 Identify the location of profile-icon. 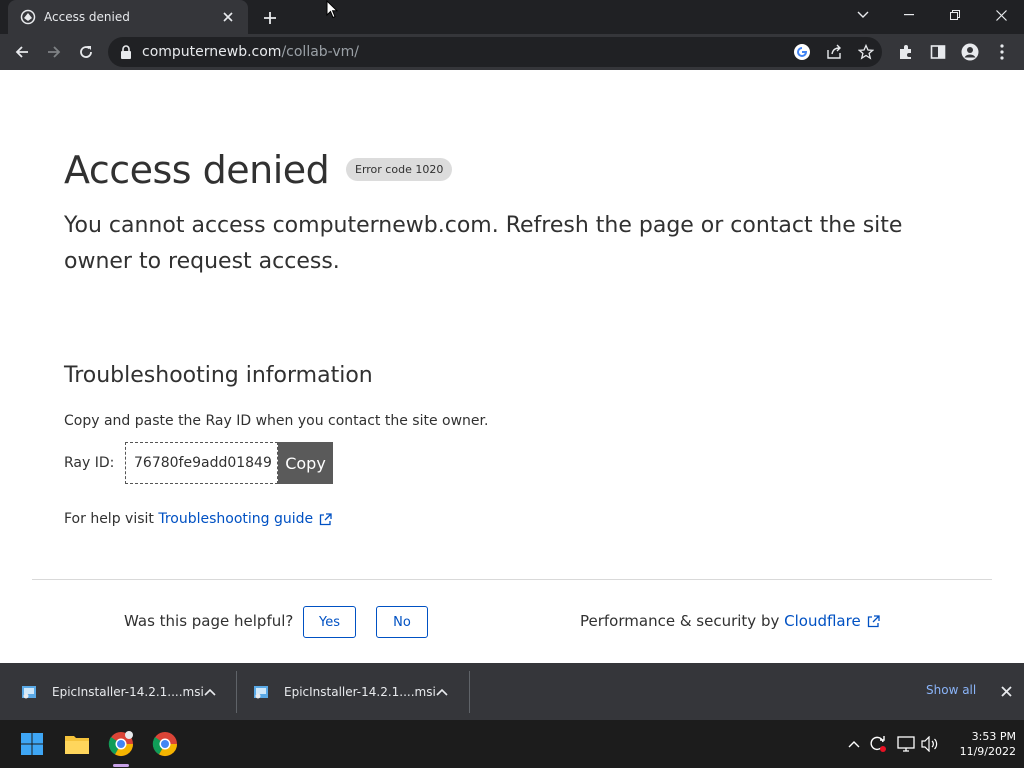
(970, 52).